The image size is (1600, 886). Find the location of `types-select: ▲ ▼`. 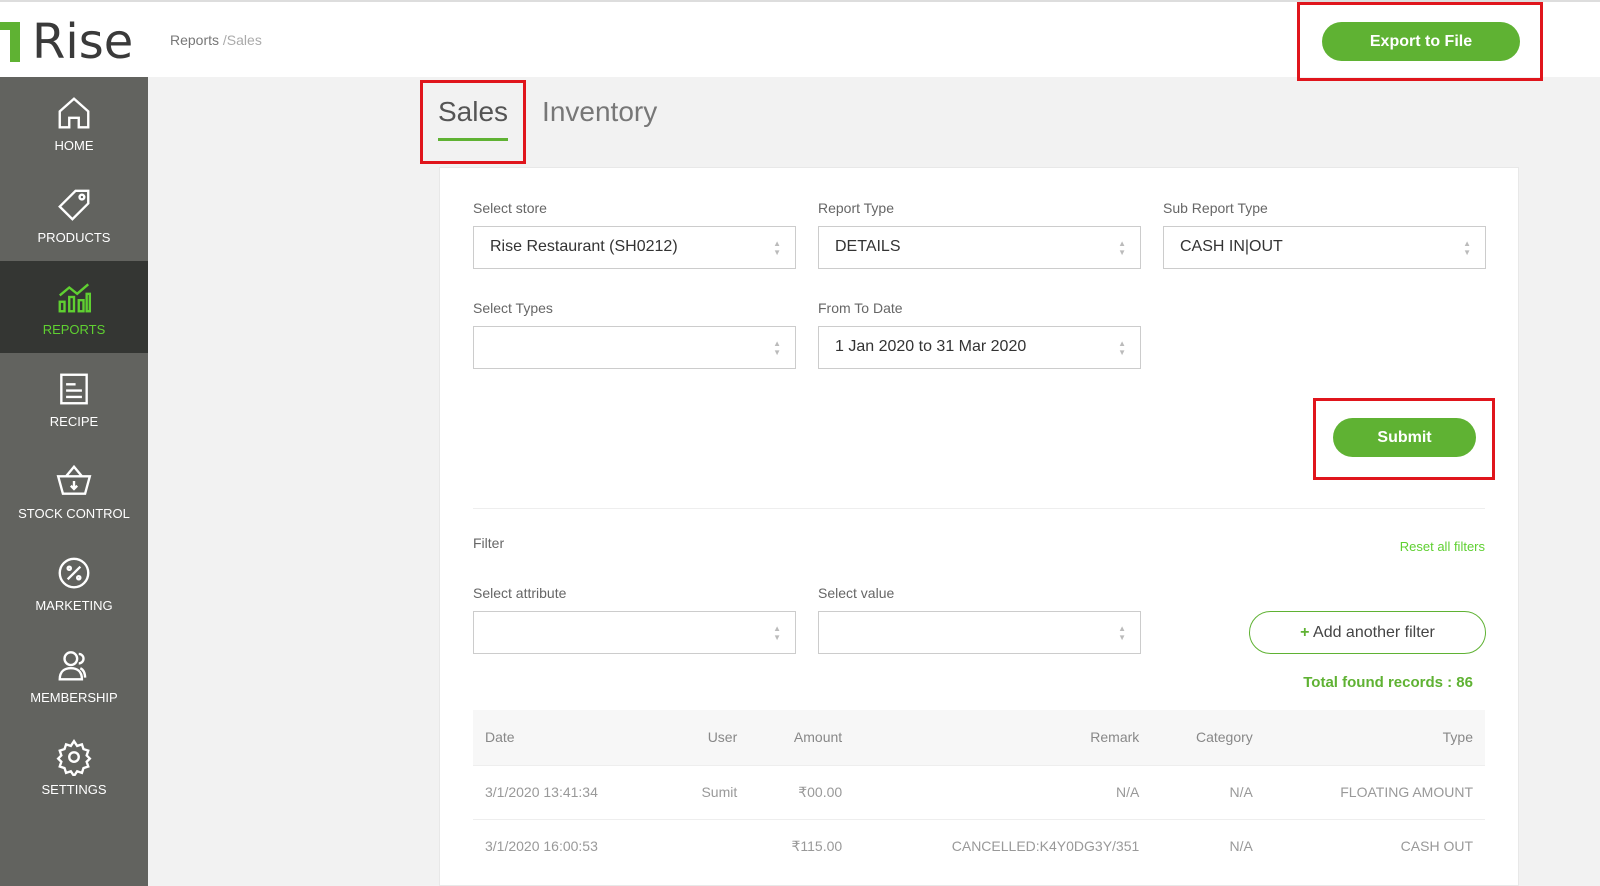

types-select: ▲ ▼ is located at coordinates (634, 347).